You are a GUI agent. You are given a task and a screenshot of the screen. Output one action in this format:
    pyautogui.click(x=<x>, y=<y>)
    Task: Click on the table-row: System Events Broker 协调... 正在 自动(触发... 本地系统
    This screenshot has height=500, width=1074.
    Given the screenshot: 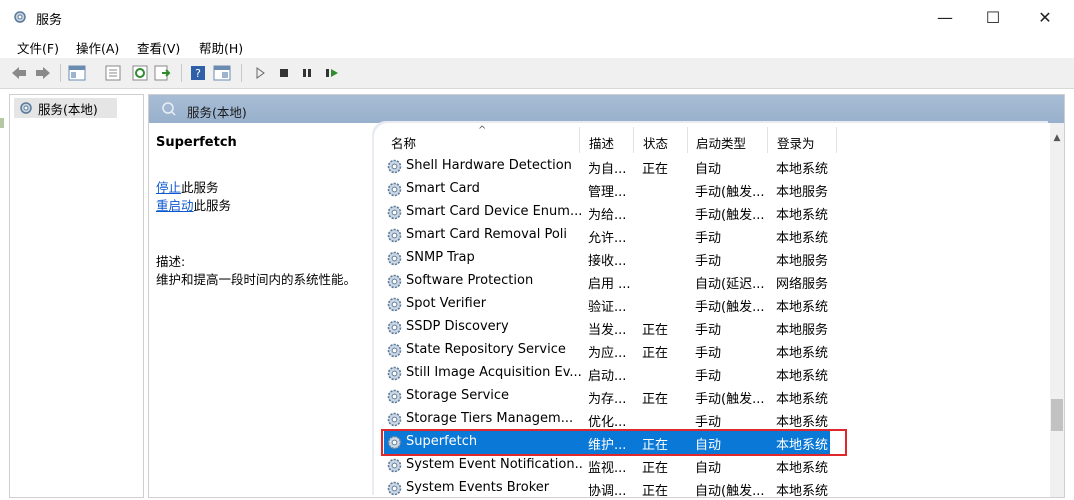 What is the action you would take?
    pyautogui.click(x=607, y=488)
    